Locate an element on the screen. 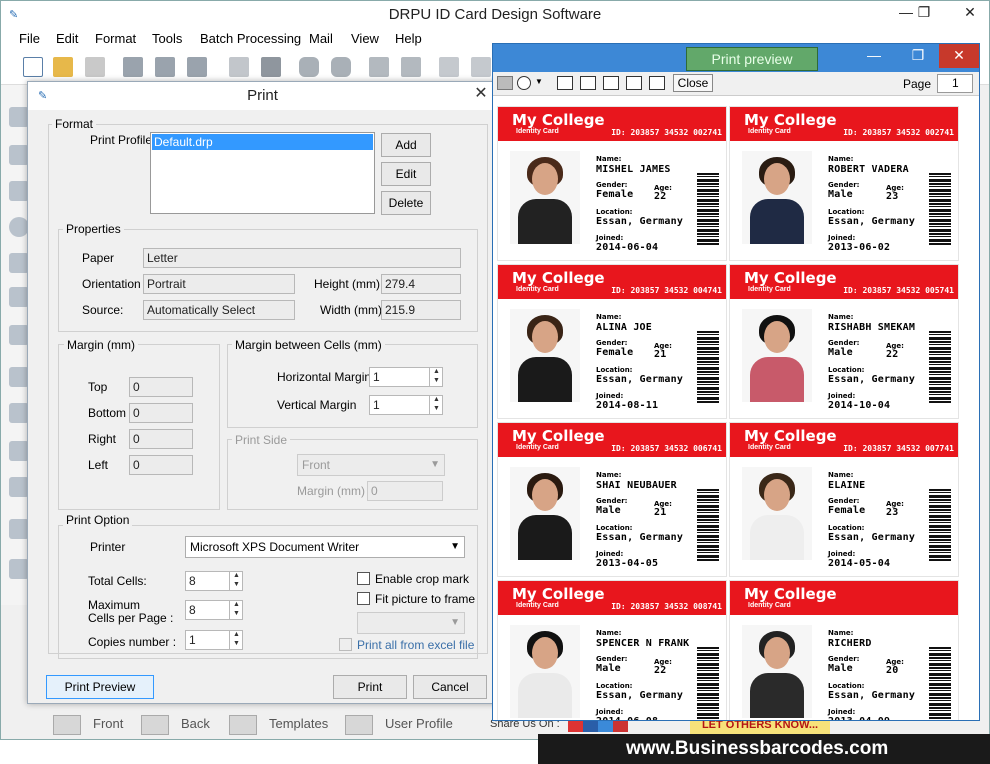  new-icon is located at coordinates (33, 67).